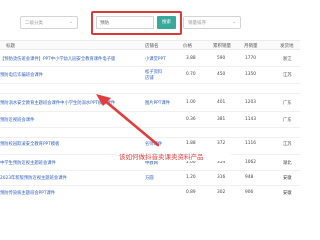 Image resolution: width=320 pixels, height=240 pixels. I want to click on column-header-sales: 累积销量, so click(222, 46).